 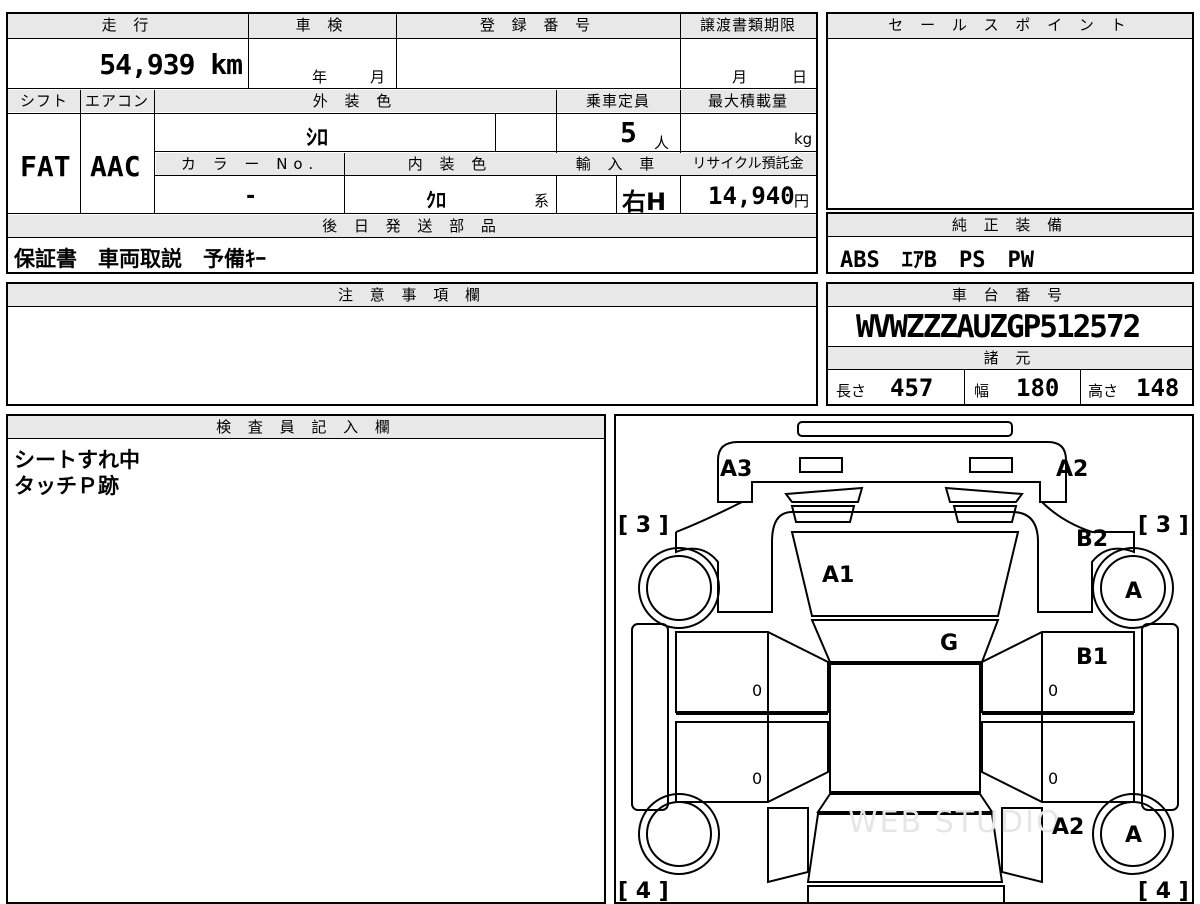 I want to click on mileage-value: 54,939 km, so click(x=171, y=64).